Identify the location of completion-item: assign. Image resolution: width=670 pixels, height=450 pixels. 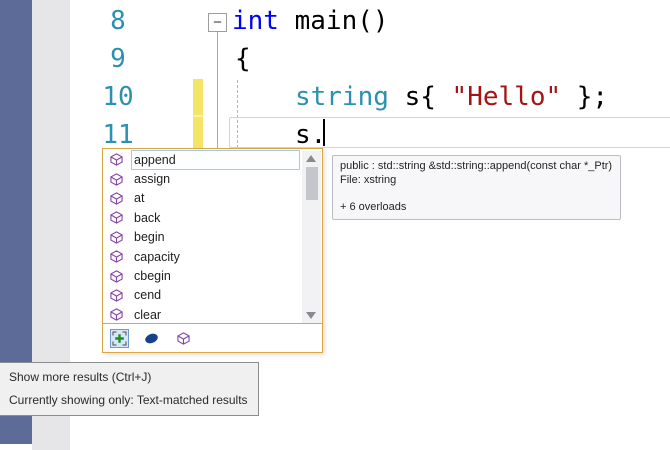
(212, 178).